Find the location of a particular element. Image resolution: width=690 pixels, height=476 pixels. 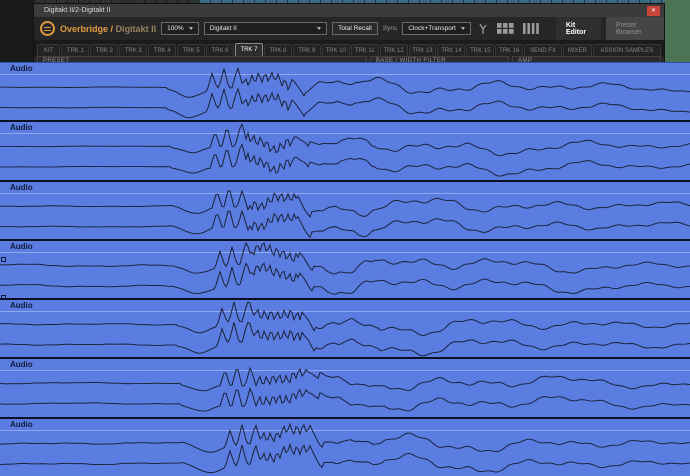

tab-trk-9: TRK 9 is located at coordinates (306, 50).